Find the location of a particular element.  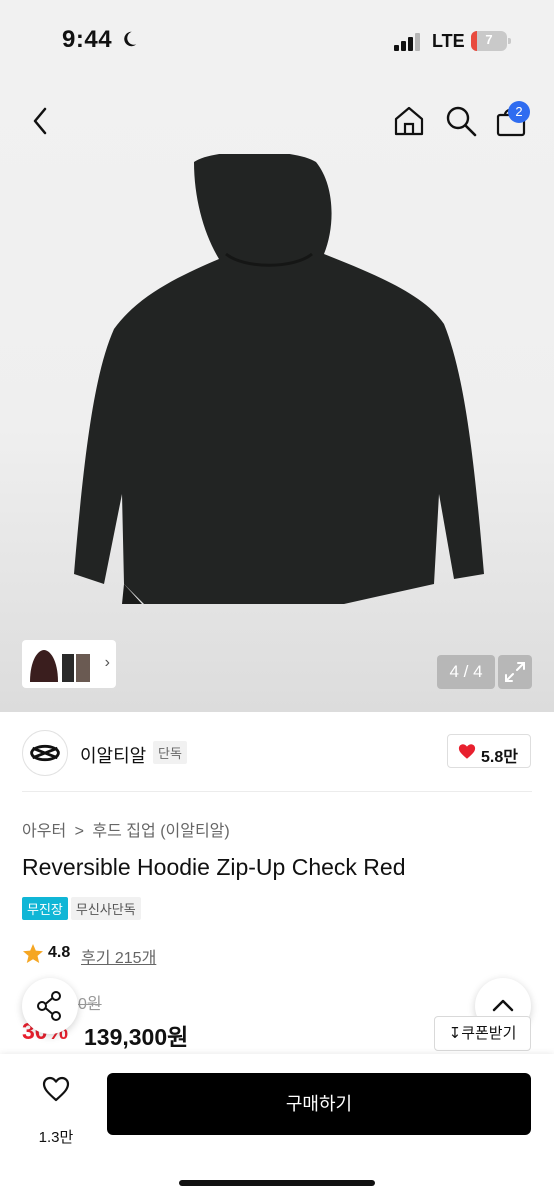

divider is located at coordinates (277, 791).